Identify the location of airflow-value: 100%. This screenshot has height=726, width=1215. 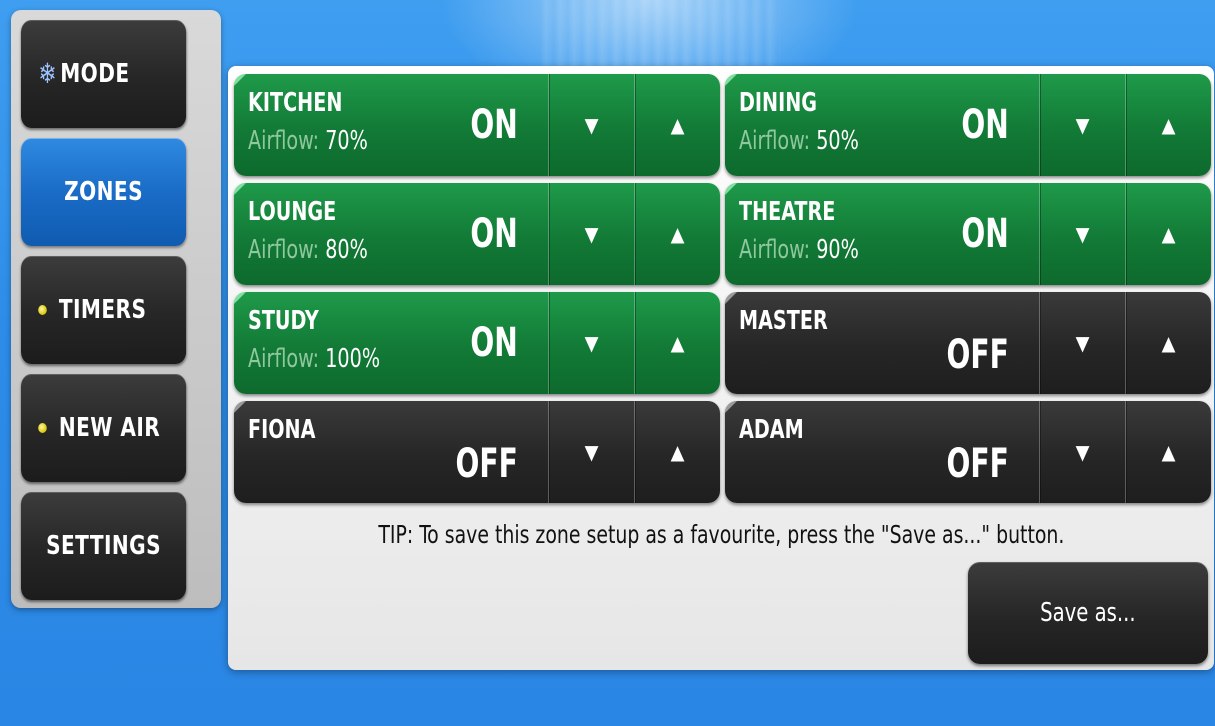
(353, 359).